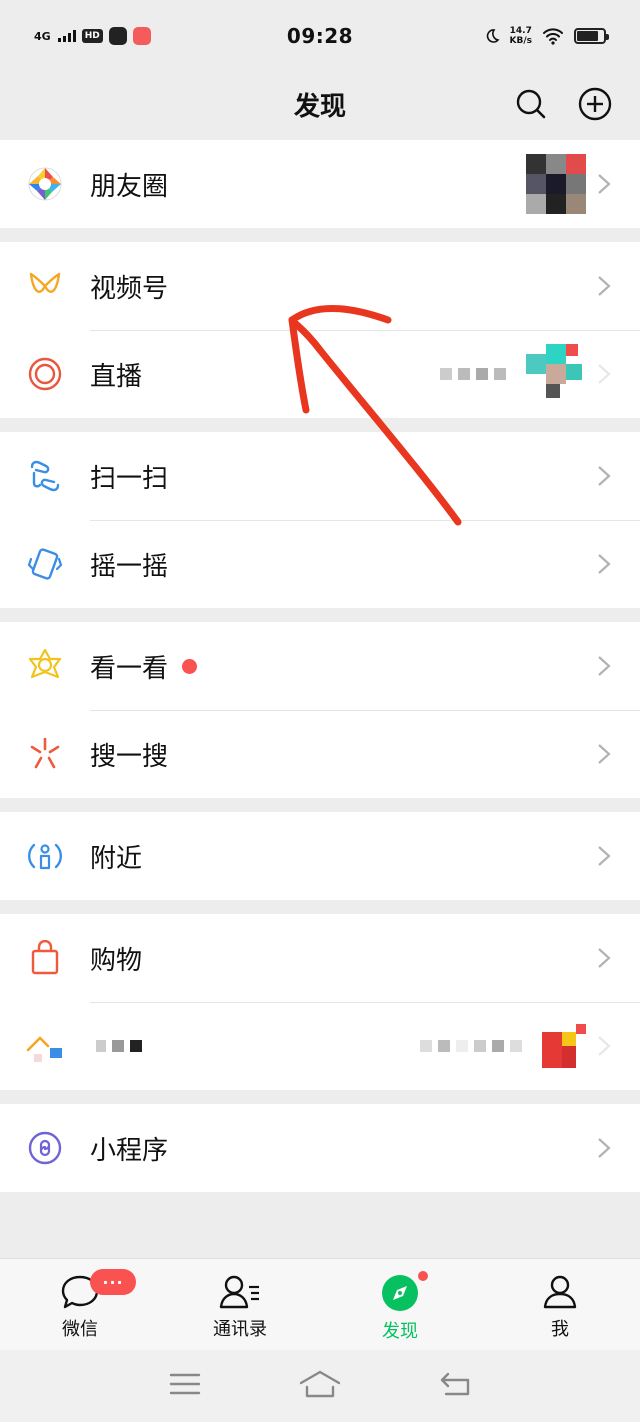 This screenshot has width=640, height=1422. What do you see at coordinates (129, 478) in the screenshot?
I see `menu-item-label: 扫一扫` at bounding box center [129, 478].